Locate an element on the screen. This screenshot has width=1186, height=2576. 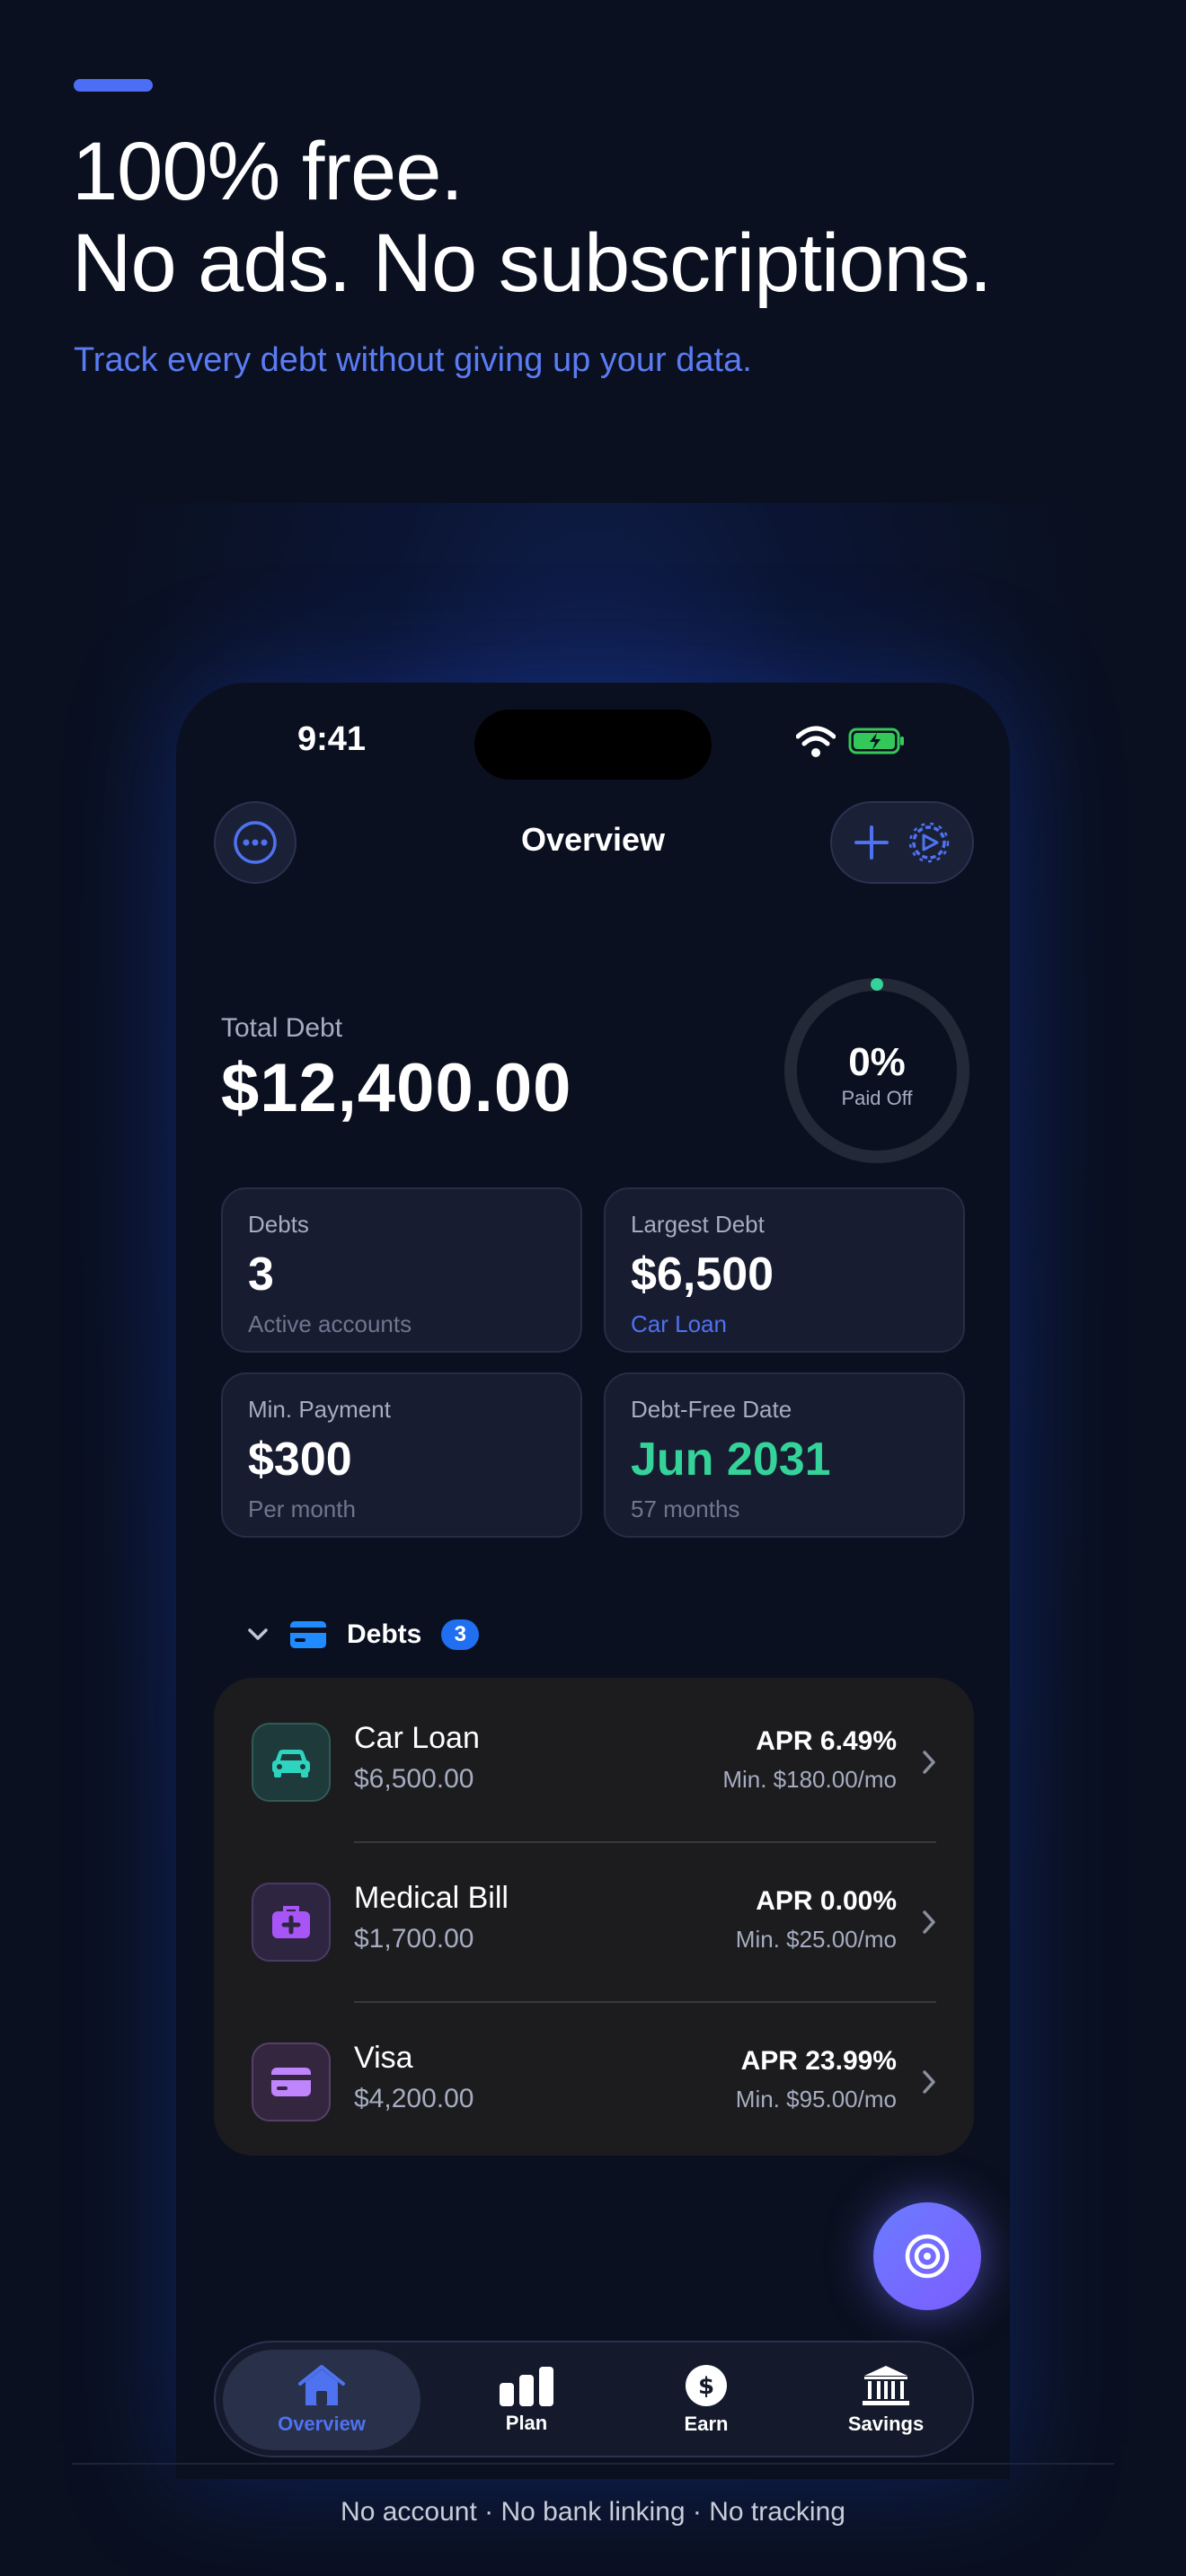
bar-chart-icon is located at coordinates (526, 2386).